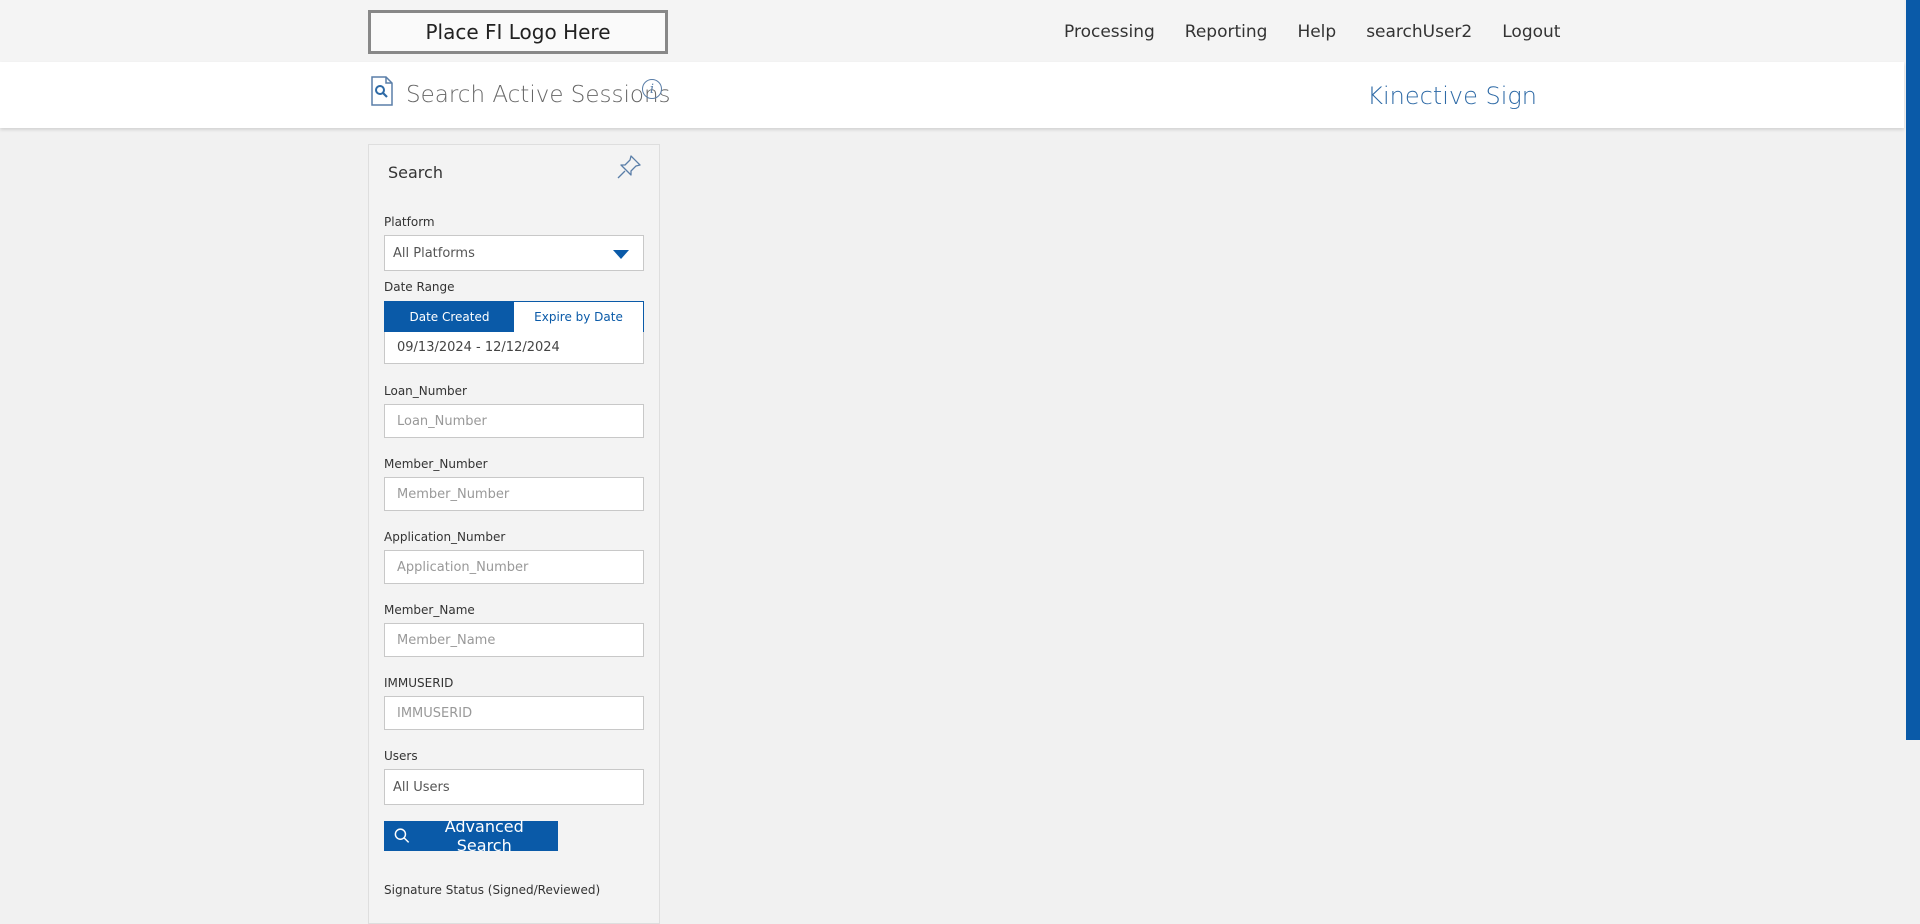 The width and height of the screenshot is (1920, 924). I want to click on users-value: All Users, so click(421, 787).